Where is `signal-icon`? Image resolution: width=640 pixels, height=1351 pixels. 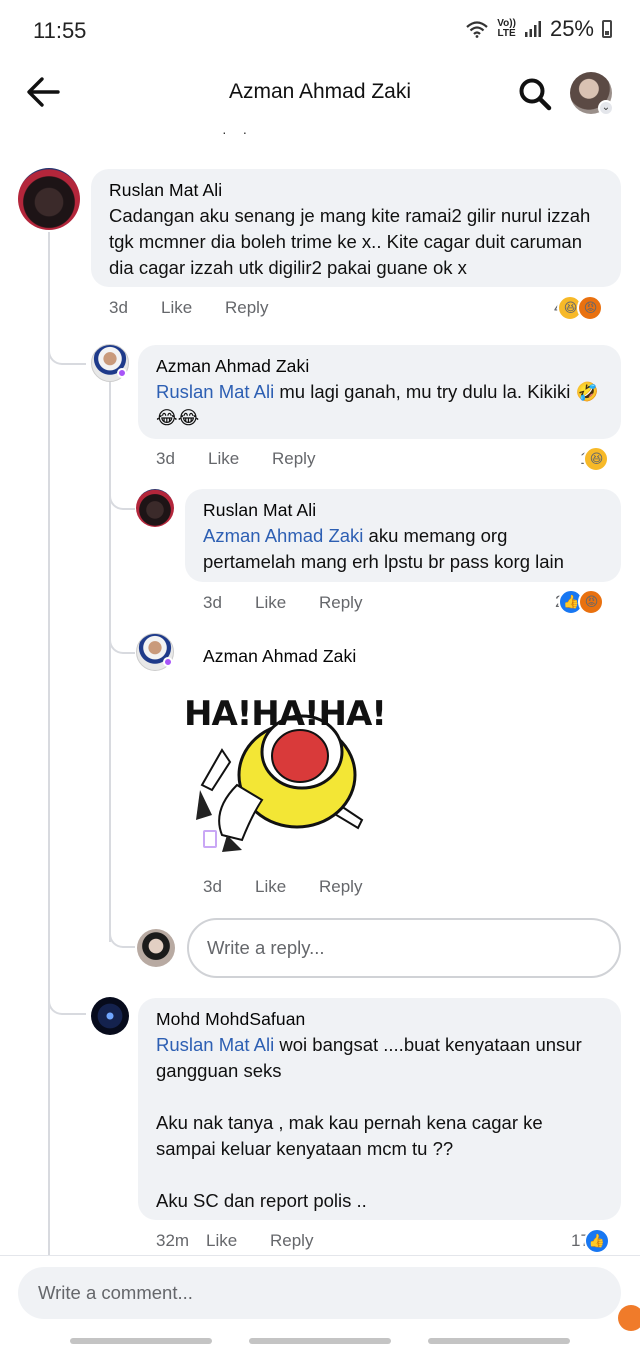
signal-icon is located at coordinates (532, 29).